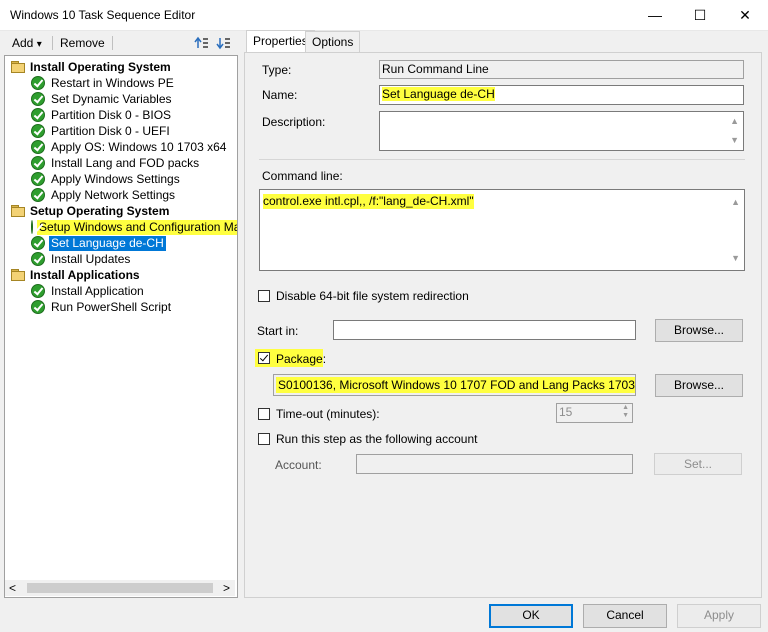 This screenshot has width=768, height=632. What do you see at coordinates (294, 122) in the screenshot?
I see `description-label: Description:` at bounding box center [294, 122].